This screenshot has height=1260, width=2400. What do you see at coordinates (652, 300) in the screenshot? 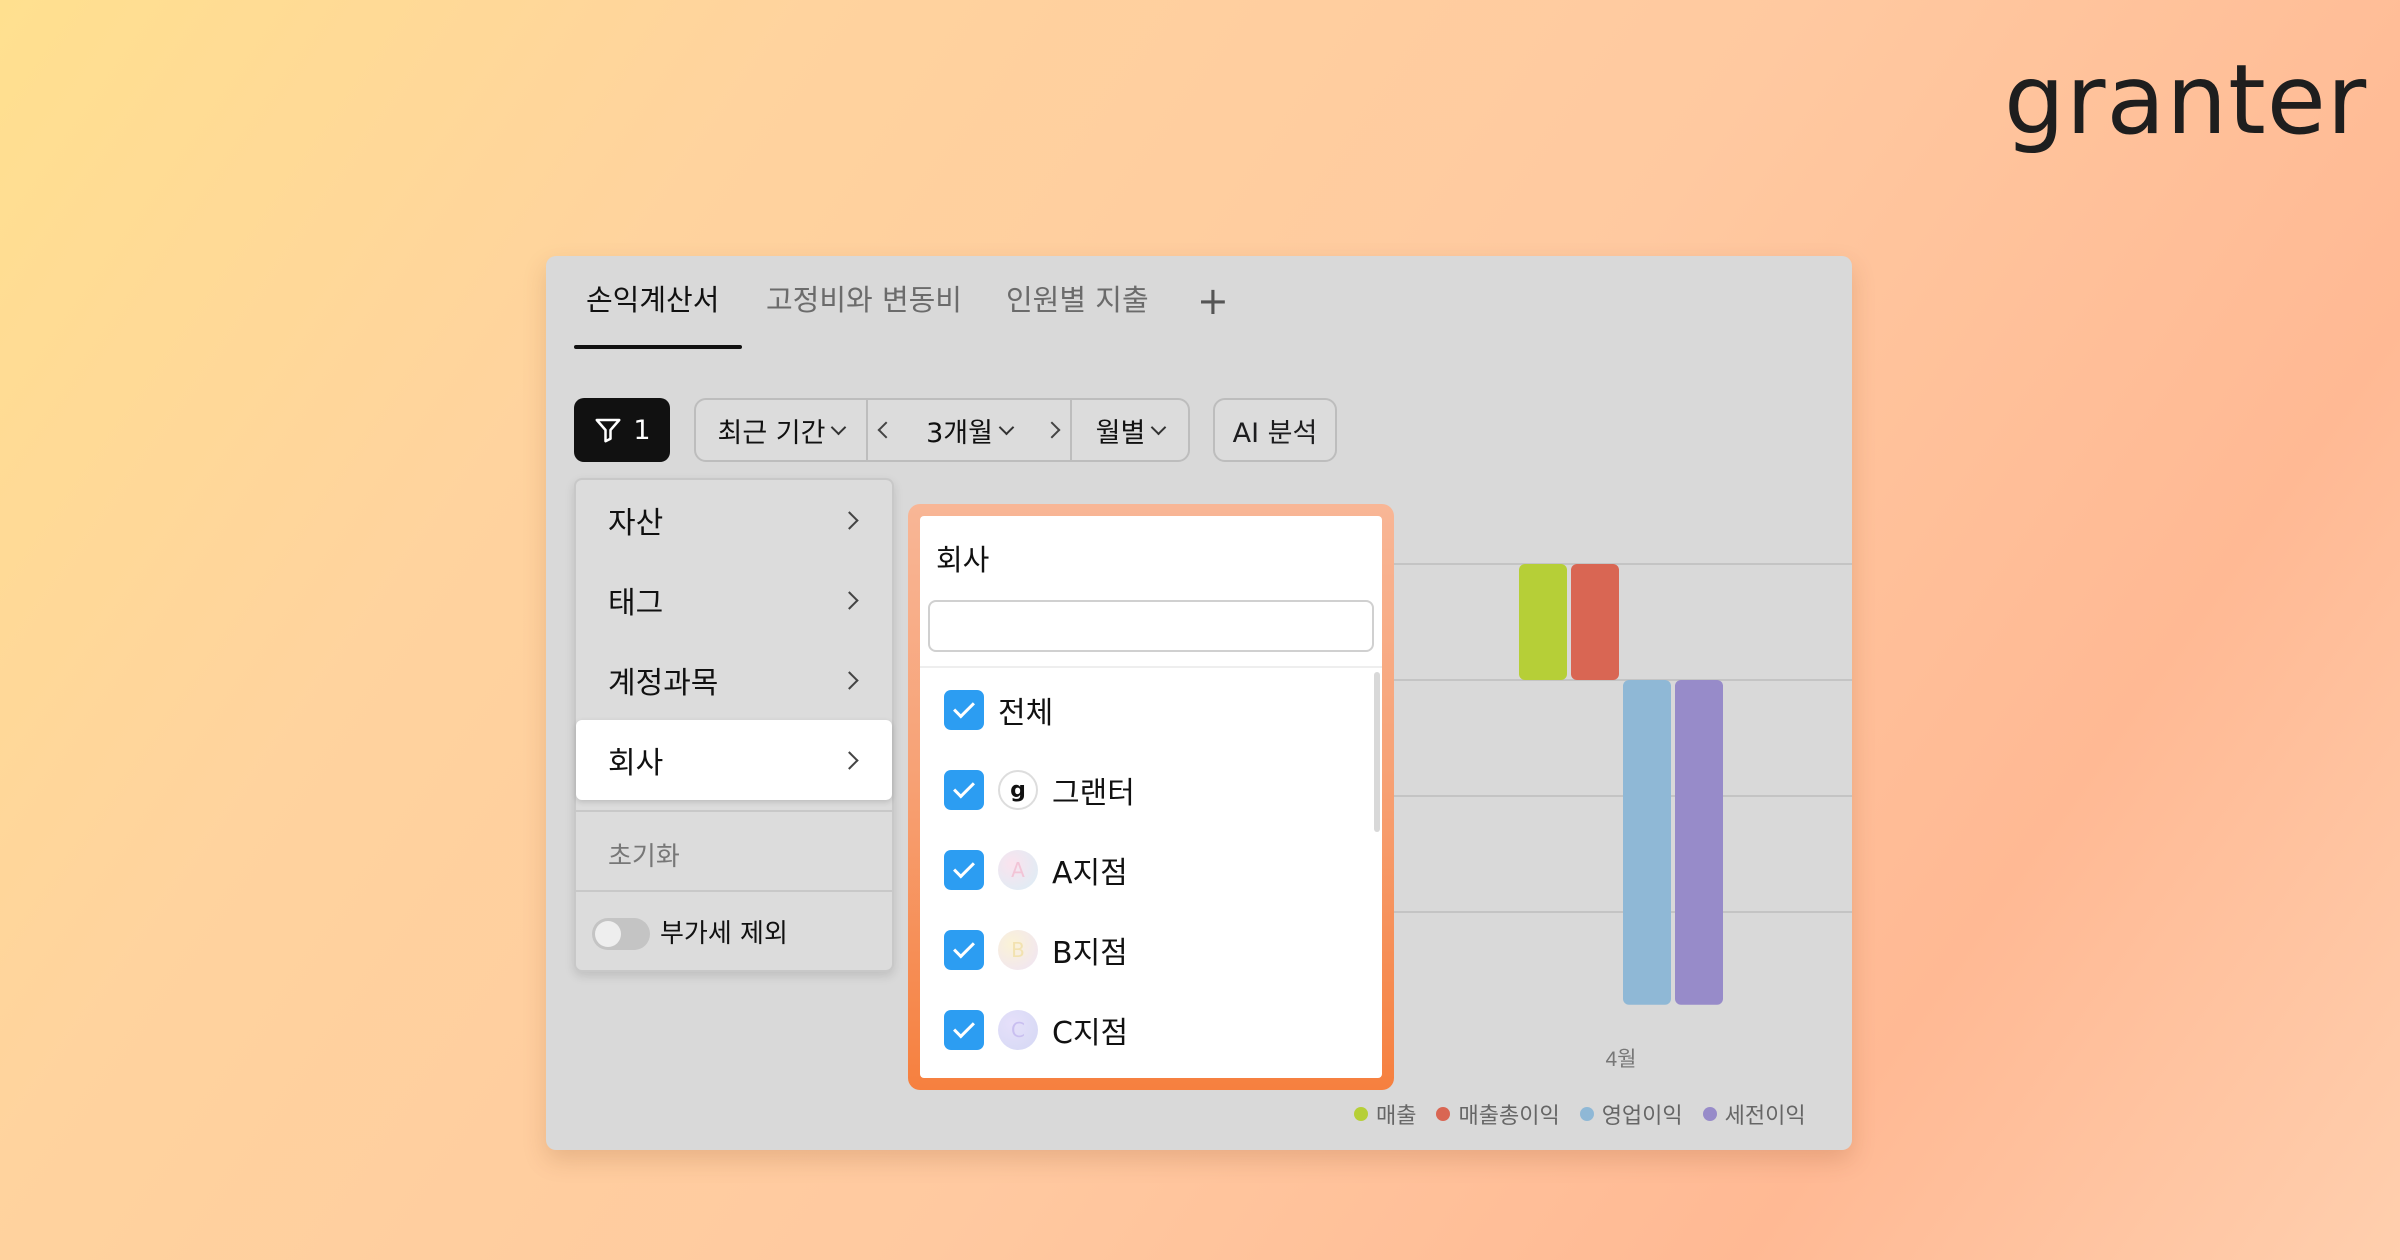
I see `tab-income-statement: 손익계산서` at bounding box center [652, 300].